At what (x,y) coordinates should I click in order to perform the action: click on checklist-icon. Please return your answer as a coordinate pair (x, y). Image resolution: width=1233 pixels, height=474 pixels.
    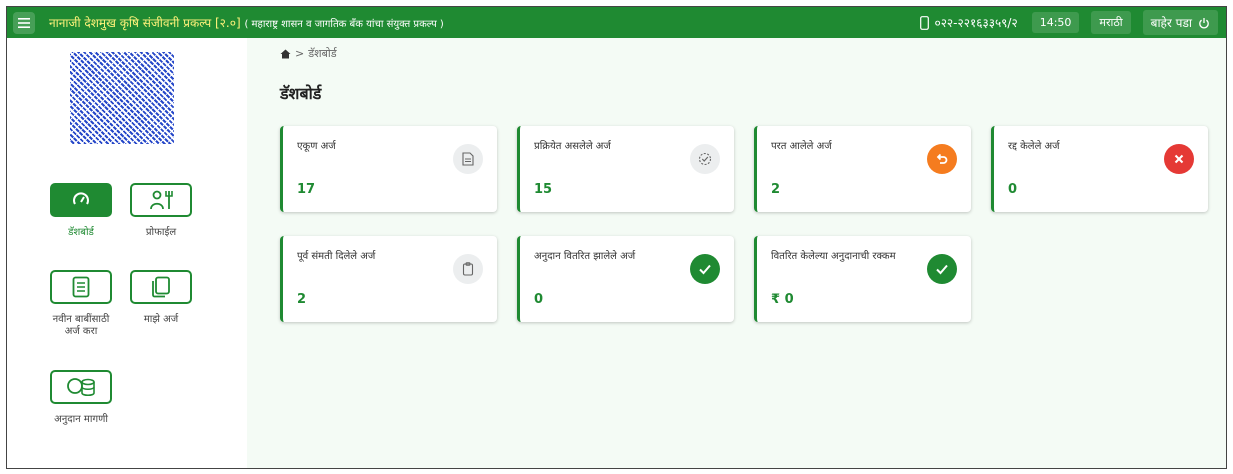
    Looking at the image, I should click on (81, 287).